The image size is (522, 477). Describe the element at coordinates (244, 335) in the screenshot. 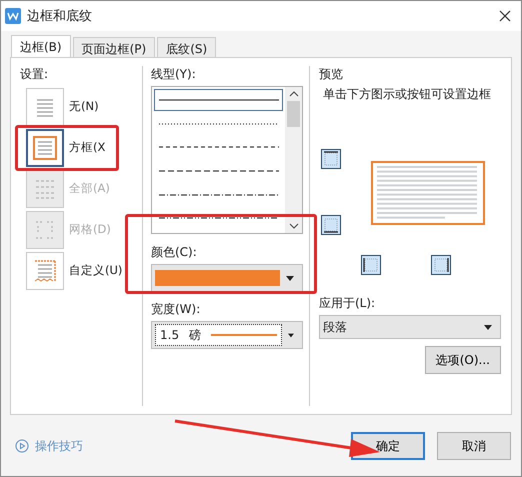

I see `line-sample` at that location.